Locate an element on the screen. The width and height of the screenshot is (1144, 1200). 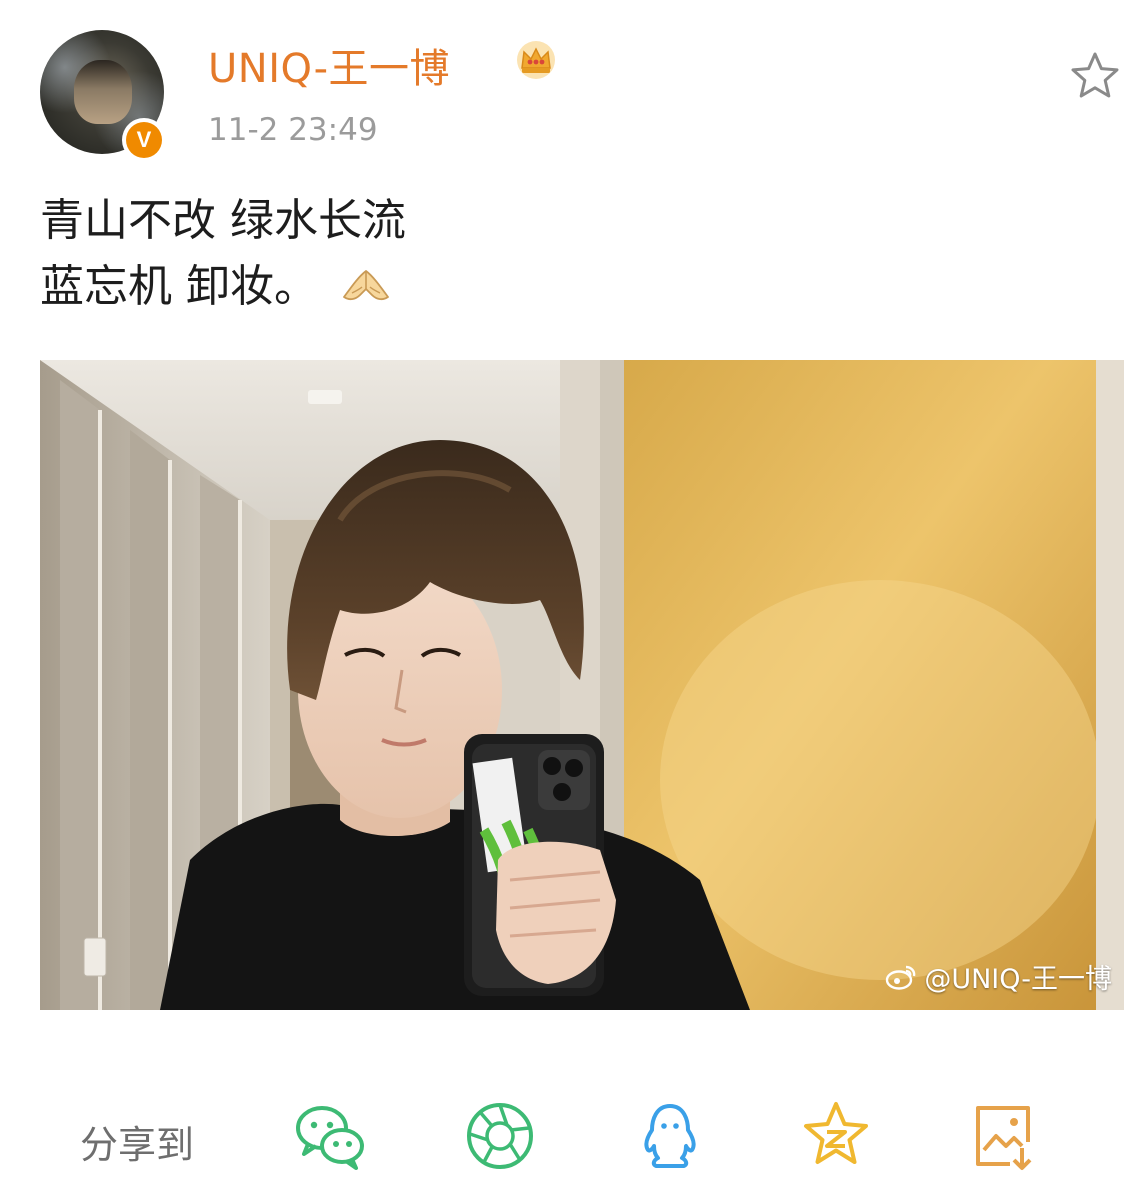
post-text-line-1: 青山不改 绿水长流 is located at coordinates (223, 220).